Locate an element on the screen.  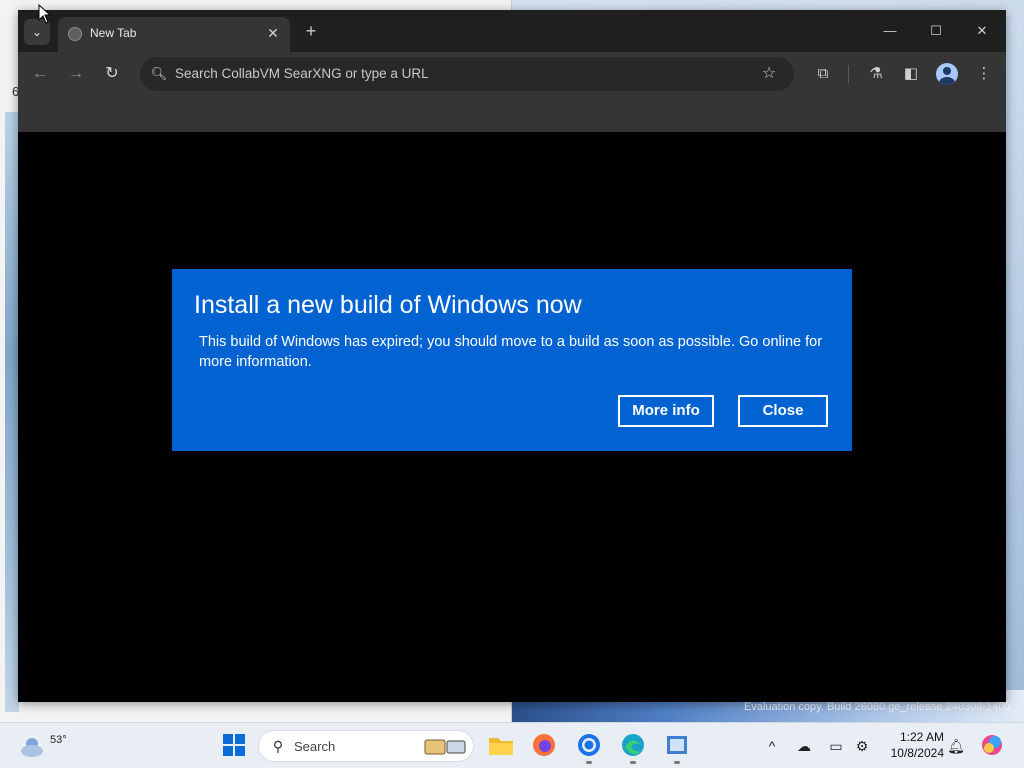
puzzle-icon: ⧉ is located at coordinates (823, 73).